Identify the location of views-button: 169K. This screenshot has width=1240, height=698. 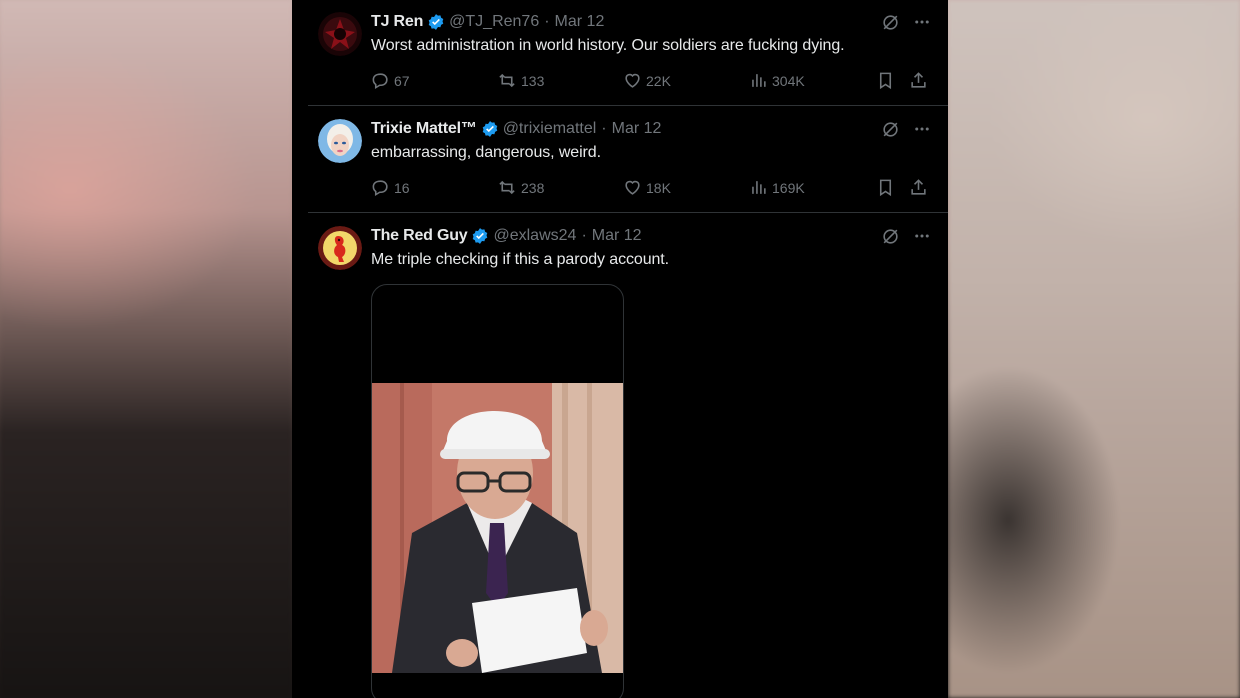
(777, 187).